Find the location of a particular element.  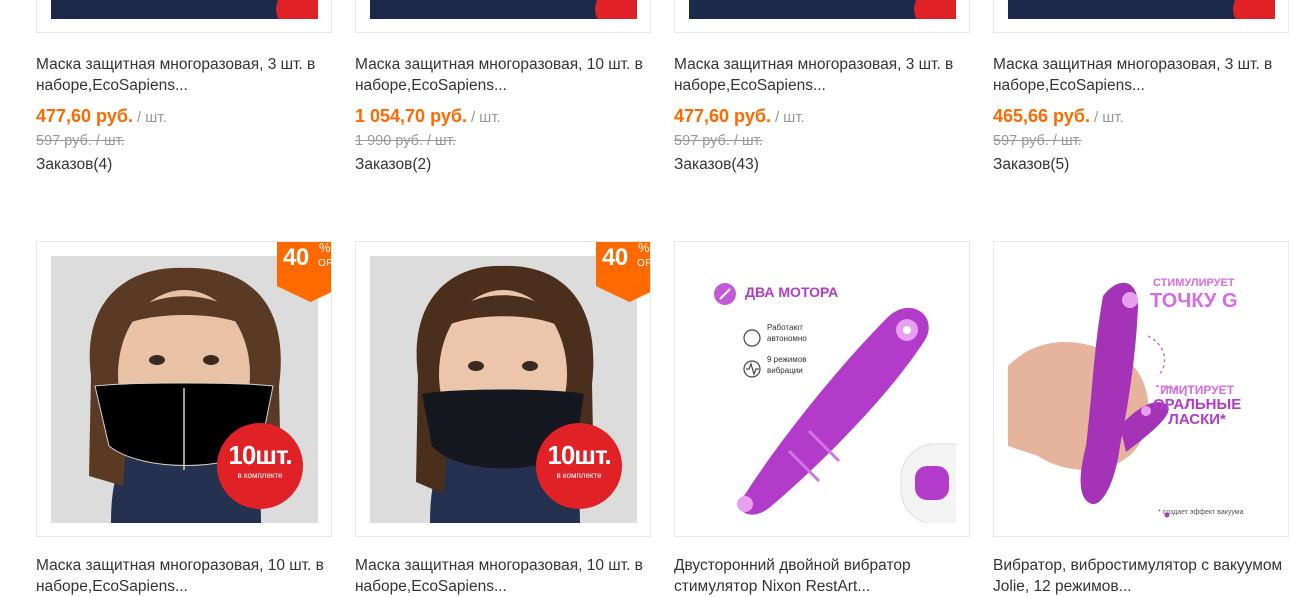

product-price: 465,66 руб. / шт. is located at coordinates (1058, 116).